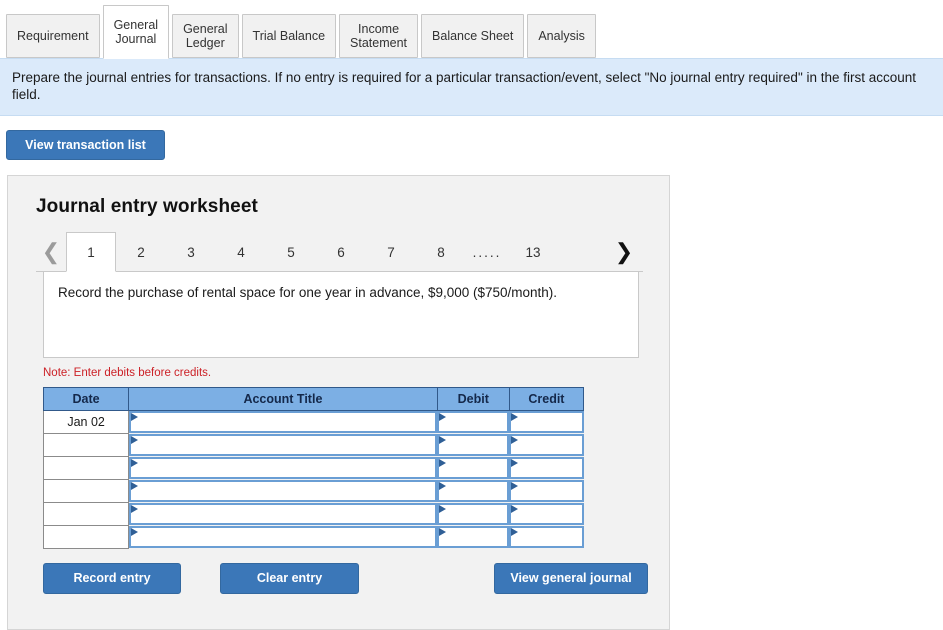 Image resolution: width=943 pixels, height=630 pixels. I want to click on toolbar: View transaction list, so click(471, 138).